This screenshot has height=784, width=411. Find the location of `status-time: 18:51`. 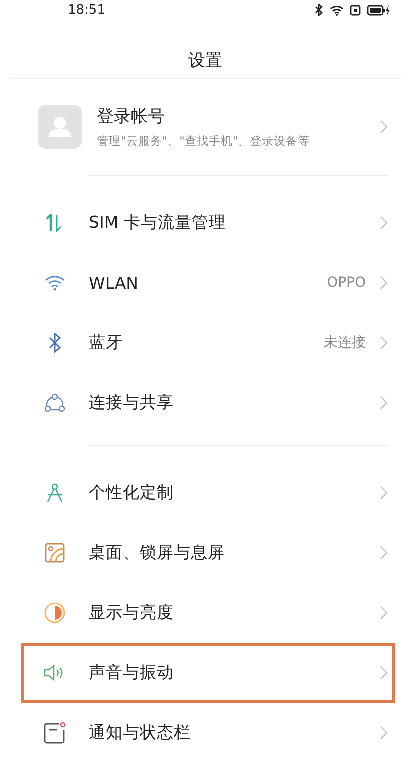

status-time: 18:51 is located at coordinates (87, 10).